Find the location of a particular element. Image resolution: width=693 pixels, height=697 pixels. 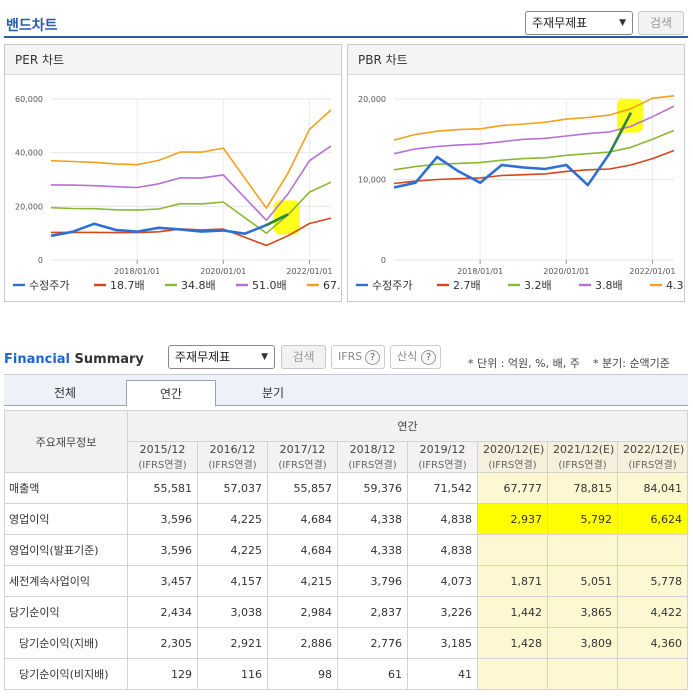

y-tick-label: 0 is located at coordinates (40, 260).